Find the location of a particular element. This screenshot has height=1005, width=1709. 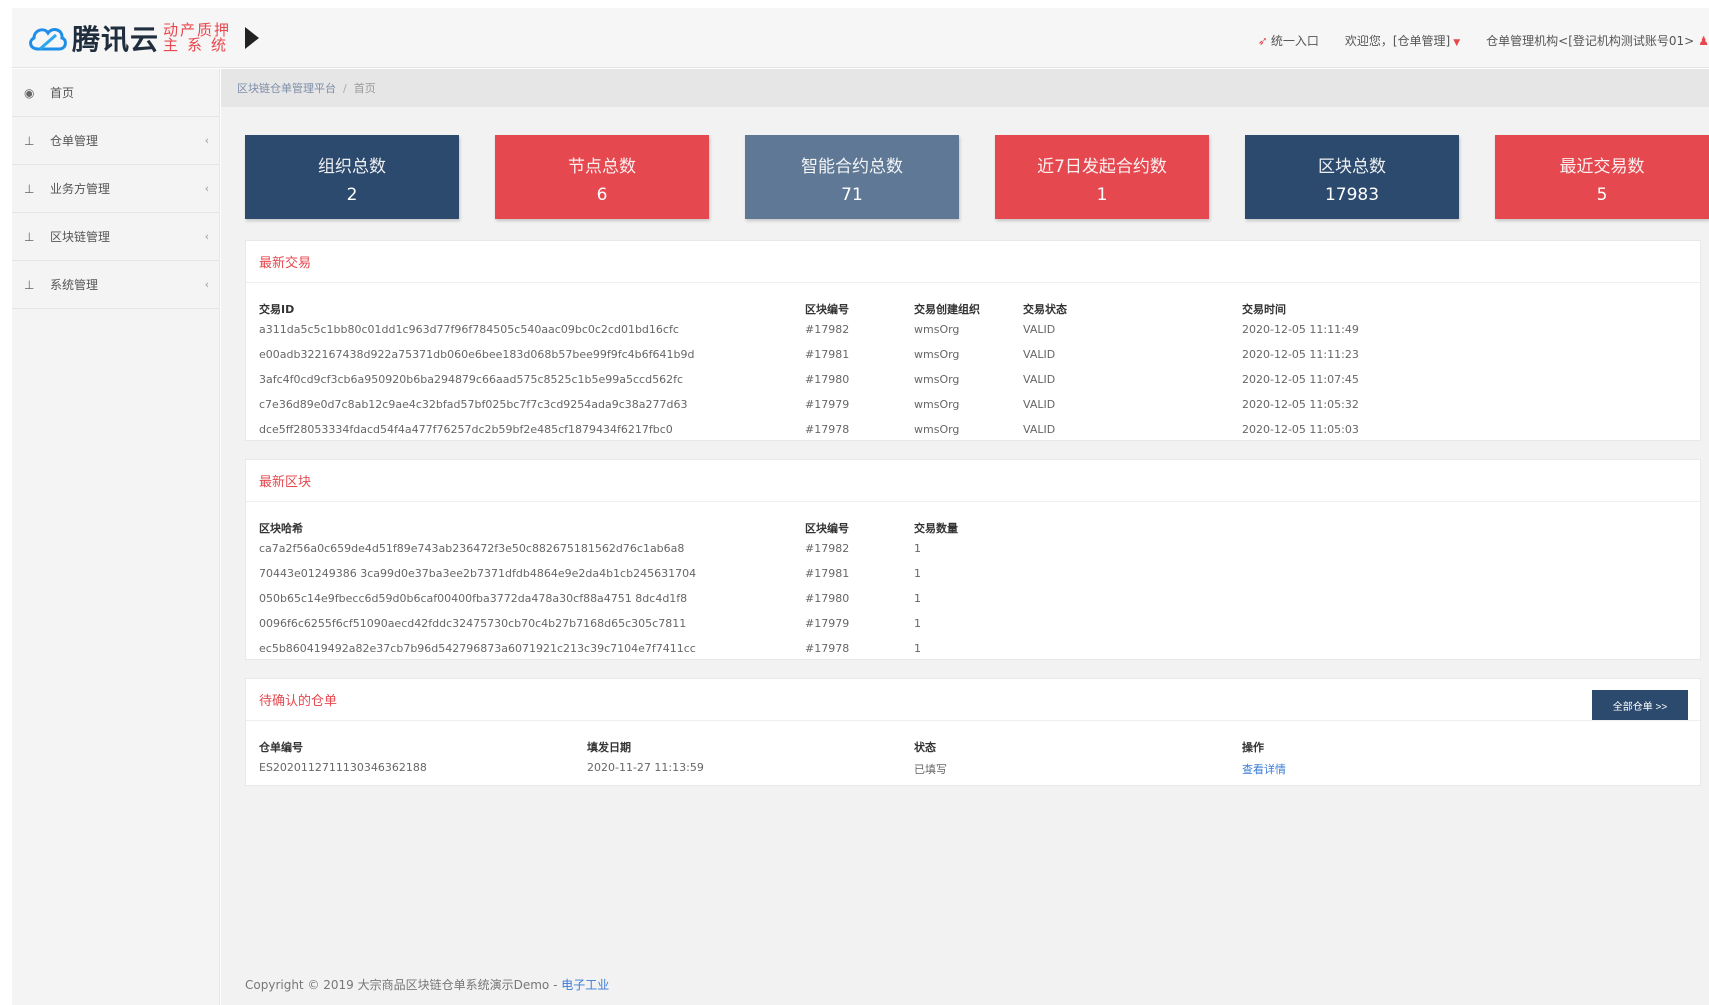

panel-title: 最新交易 is located at coordinates (973, 262).